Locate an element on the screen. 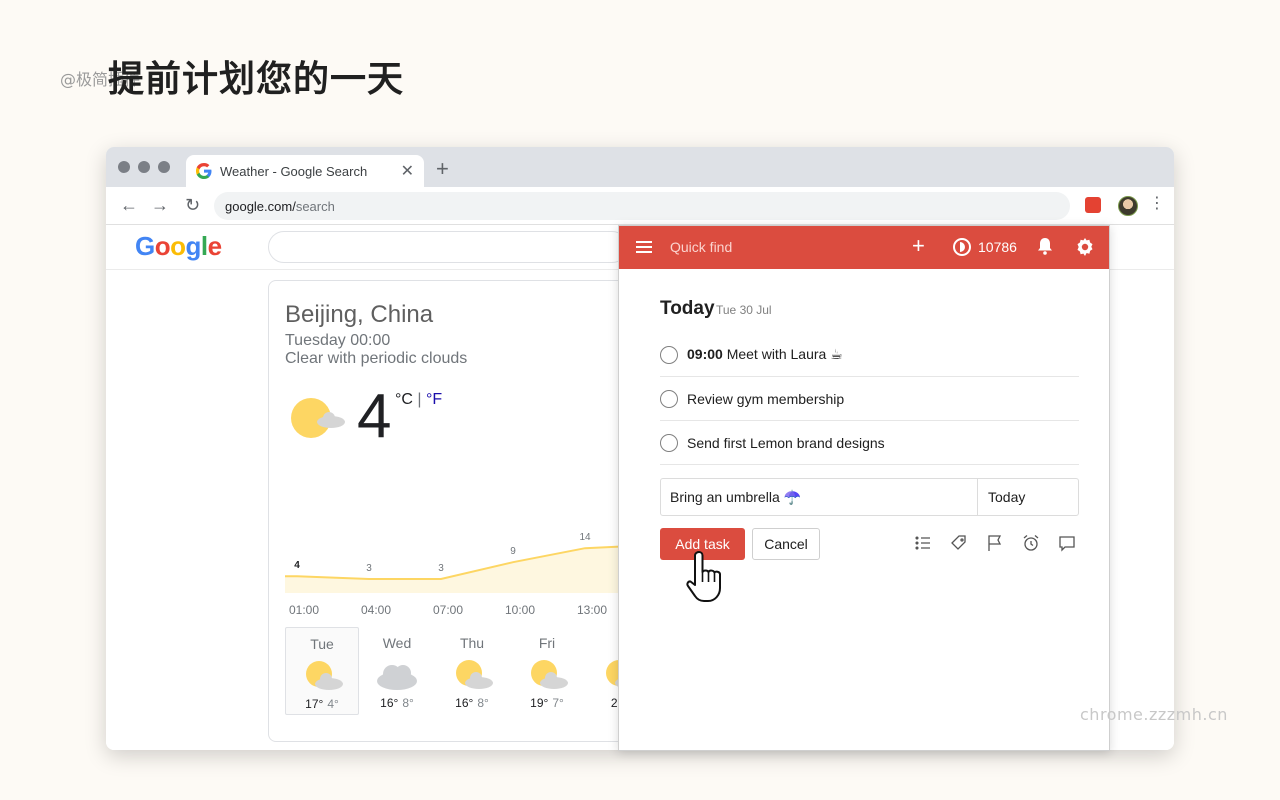 The height and width of the screenshot is (800, 1280). task-content: 09:00 Meet with Laura ☕ is located at coordinates (765, 354).